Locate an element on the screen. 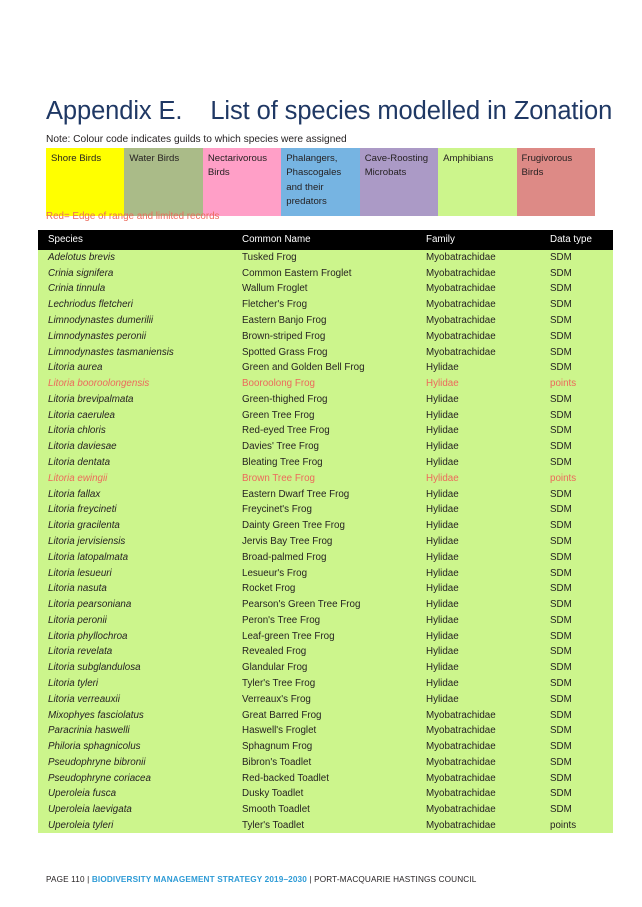 The height and width of the screenshot is (907, 642). cell-common-name: Green Tree Frog is located at coordinates (332, 415).